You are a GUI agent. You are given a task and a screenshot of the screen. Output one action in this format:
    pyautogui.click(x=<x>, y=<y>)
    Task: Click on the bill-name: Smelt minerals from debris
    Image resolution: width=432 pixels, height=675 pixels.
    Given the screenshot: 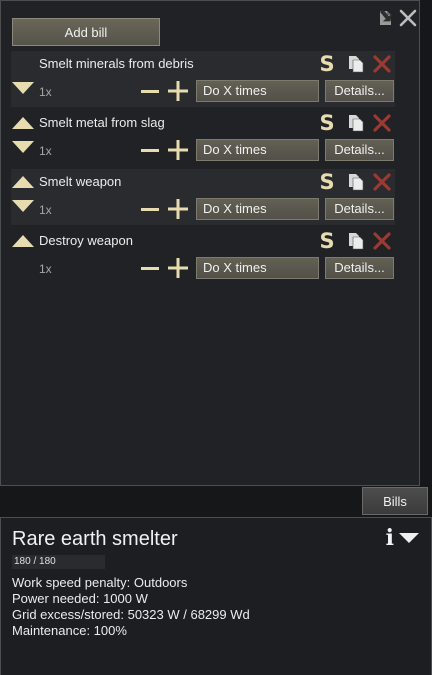 What is the action you would take?
    pyautogui.click(x=116, y=63)
    